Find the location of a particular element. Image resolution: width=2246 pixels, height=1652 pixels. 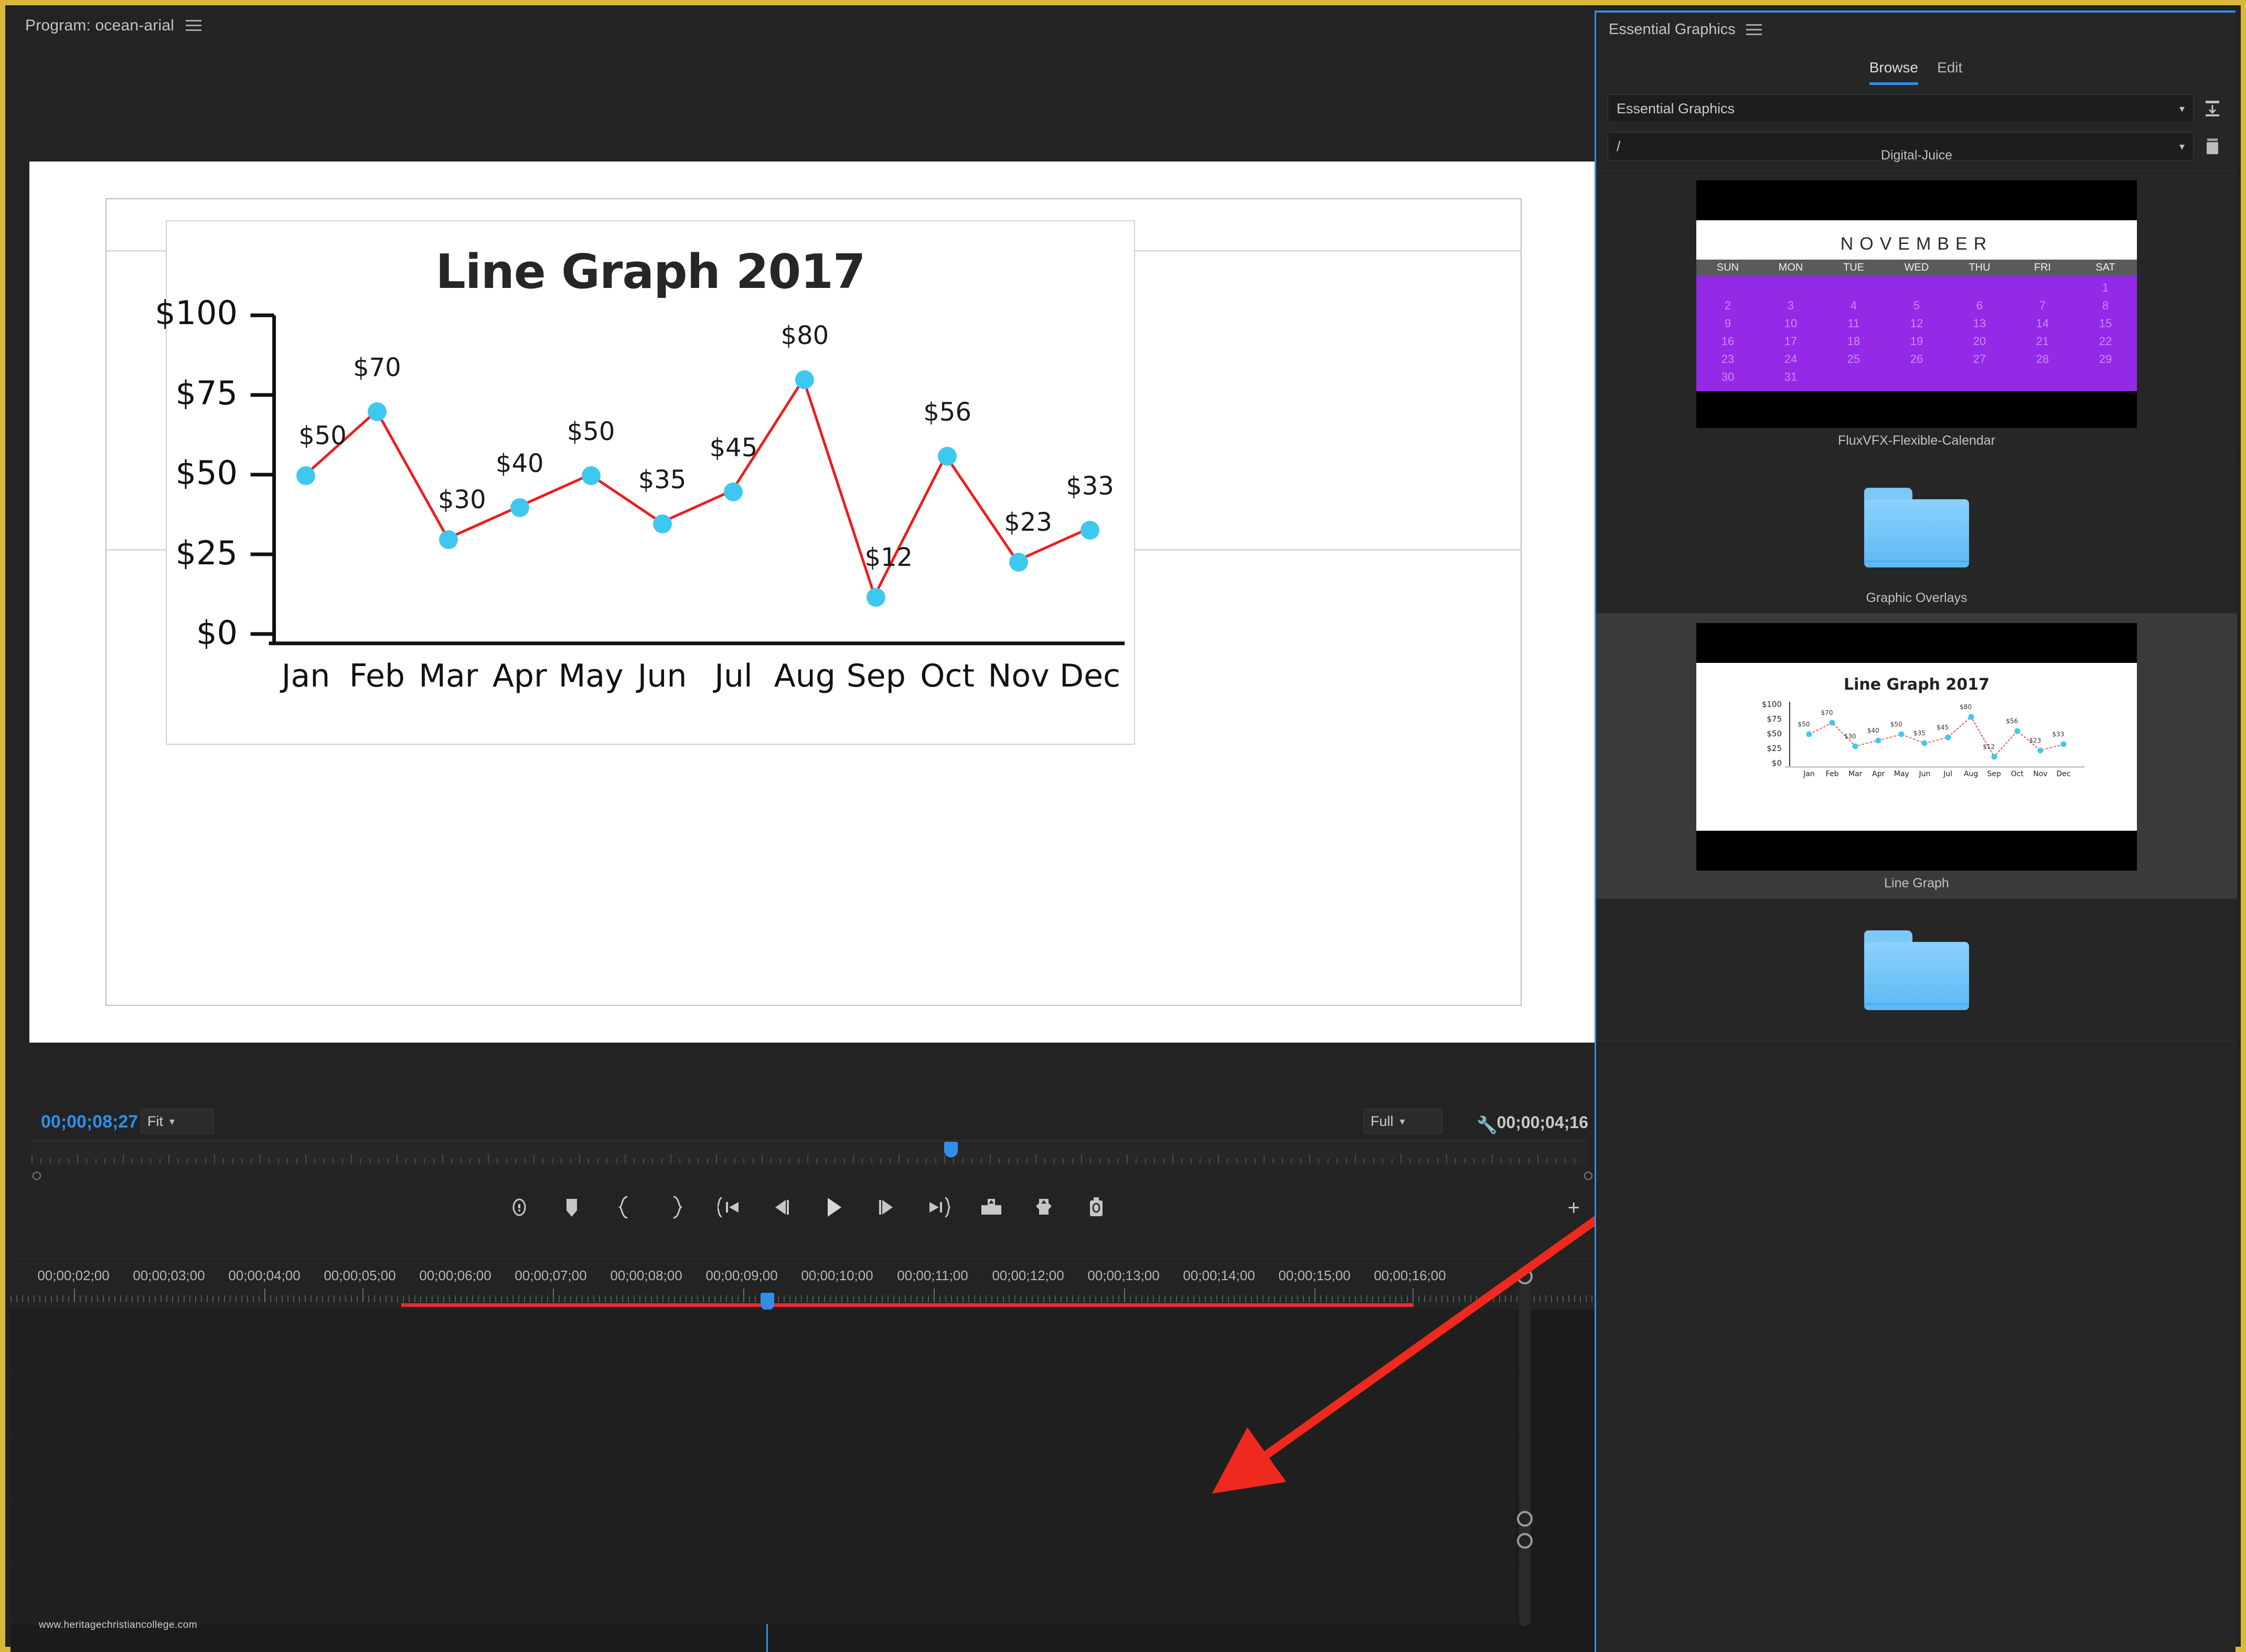

list-item: Graphic Overlays is located at coordinates (1916, 535).